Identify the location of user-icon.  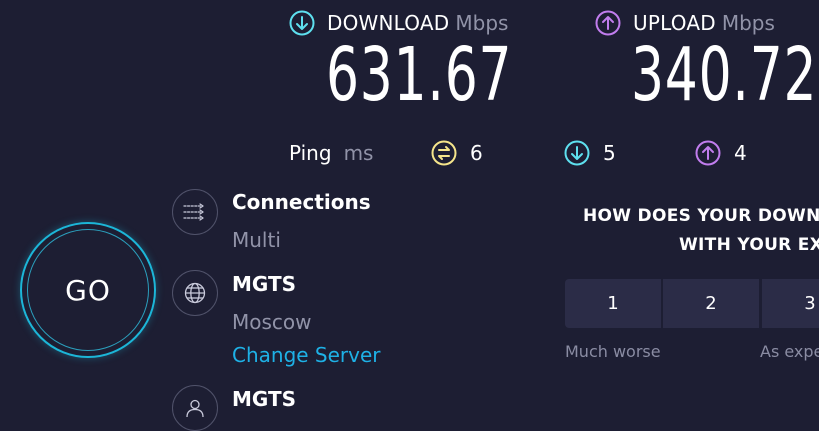
(195, 408).